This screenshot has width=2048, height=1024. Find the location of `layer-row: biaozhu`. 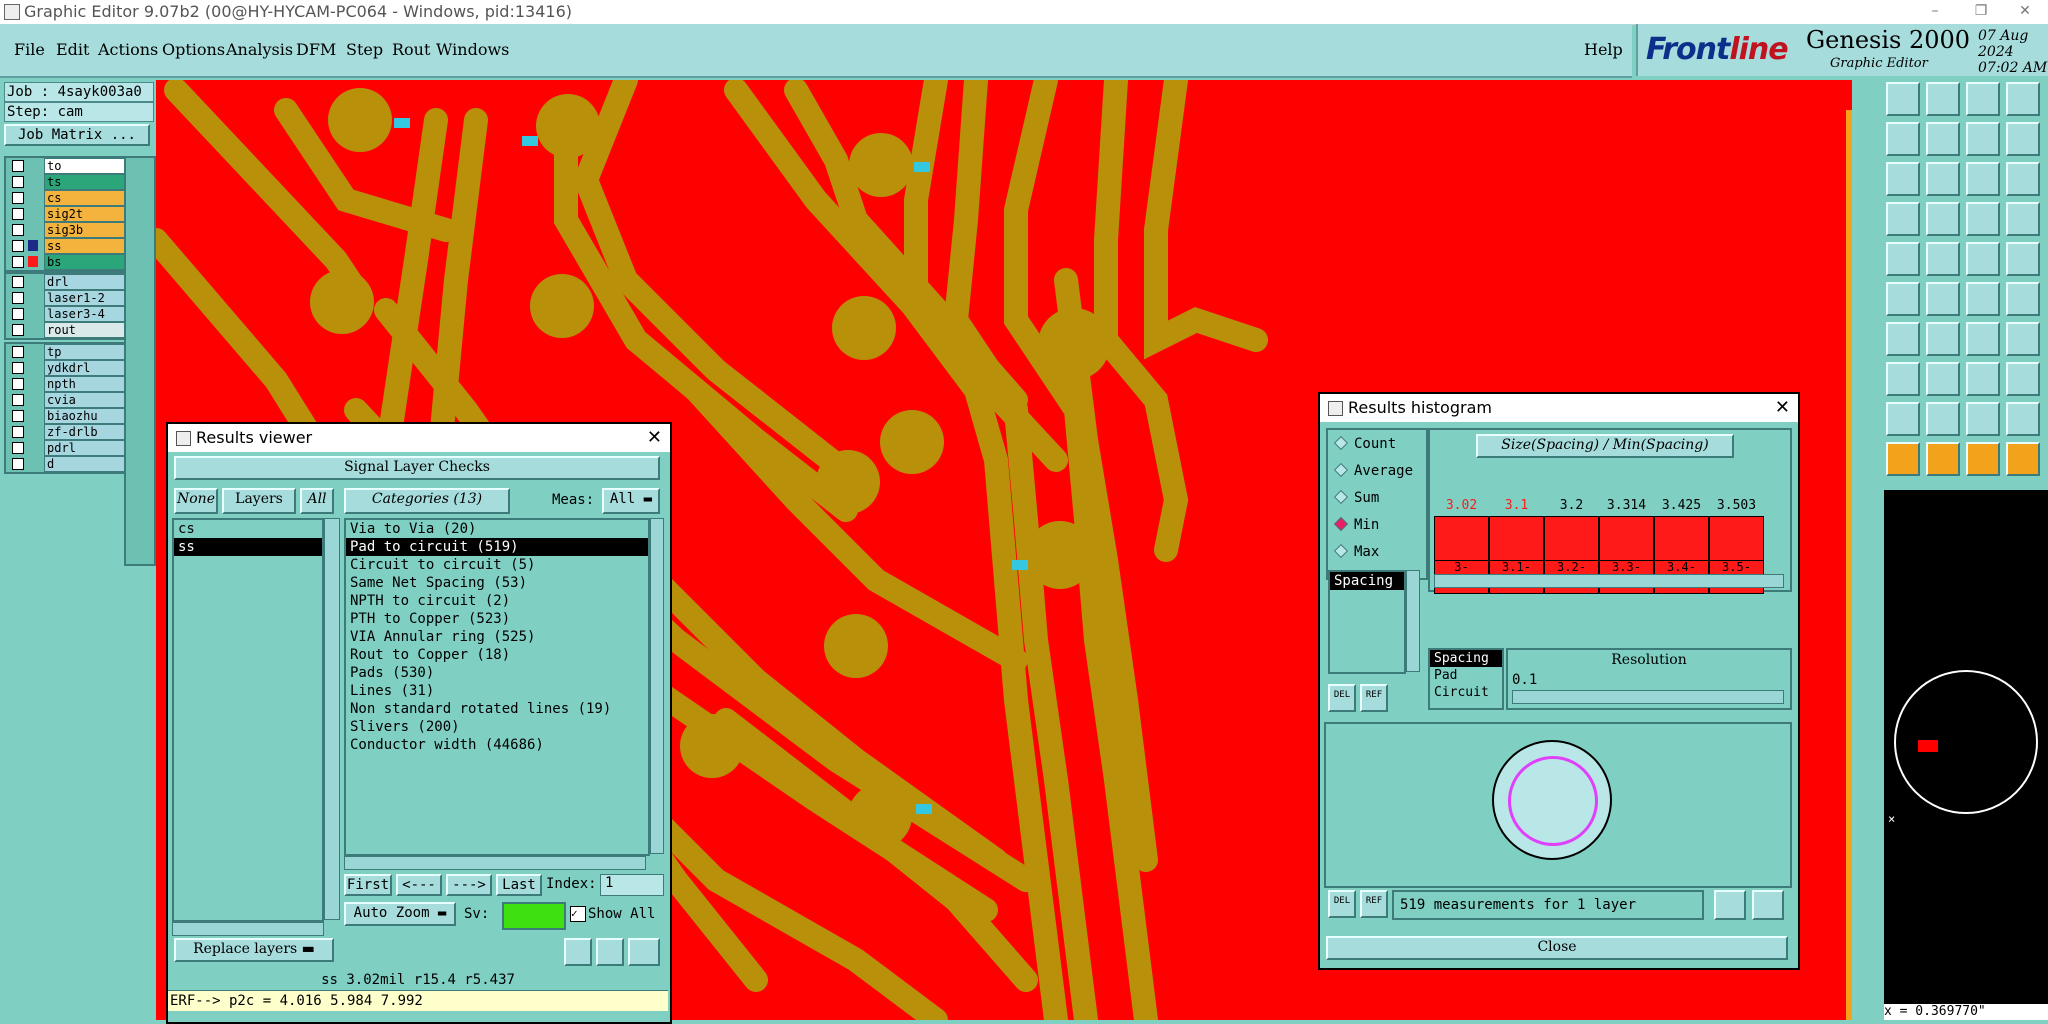

layer-row: biaozhu is located at coordinates (68, 416).